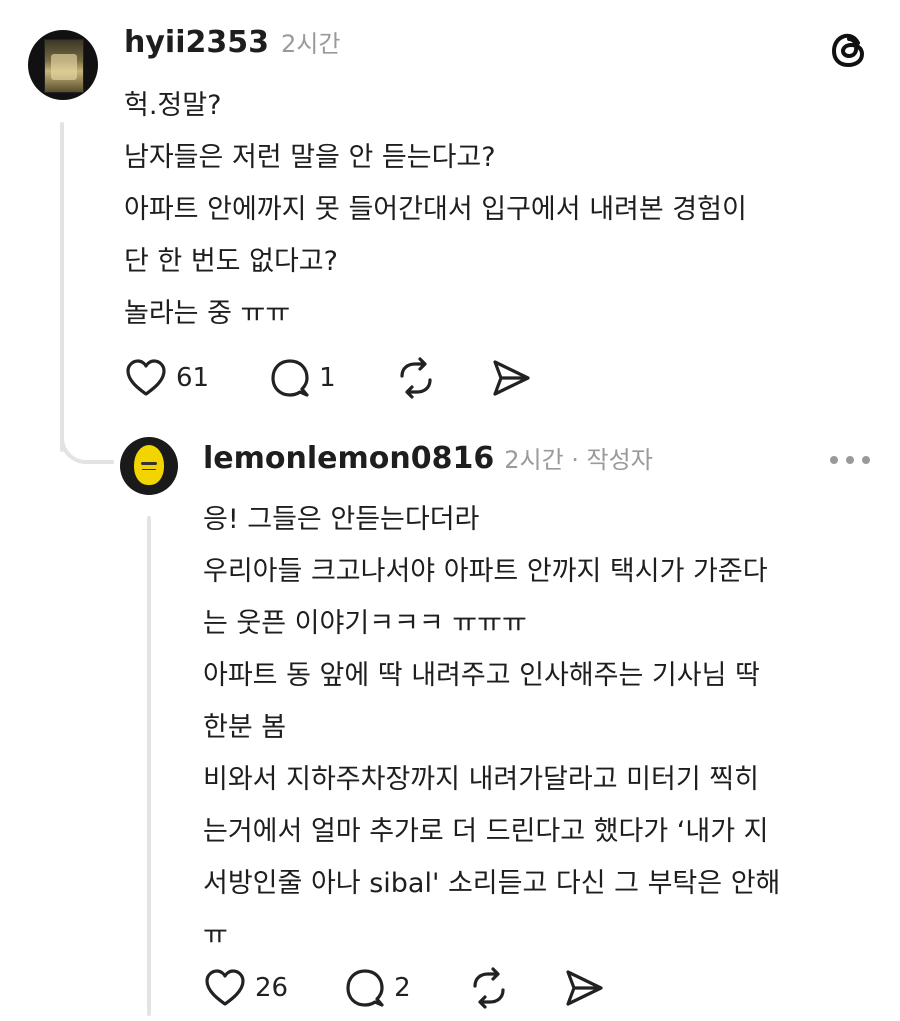 This screenshot has width=900, height=1021. Describe the element at coordinates (272, 988) in the screenshot. I see `like-count: 26` at that location.